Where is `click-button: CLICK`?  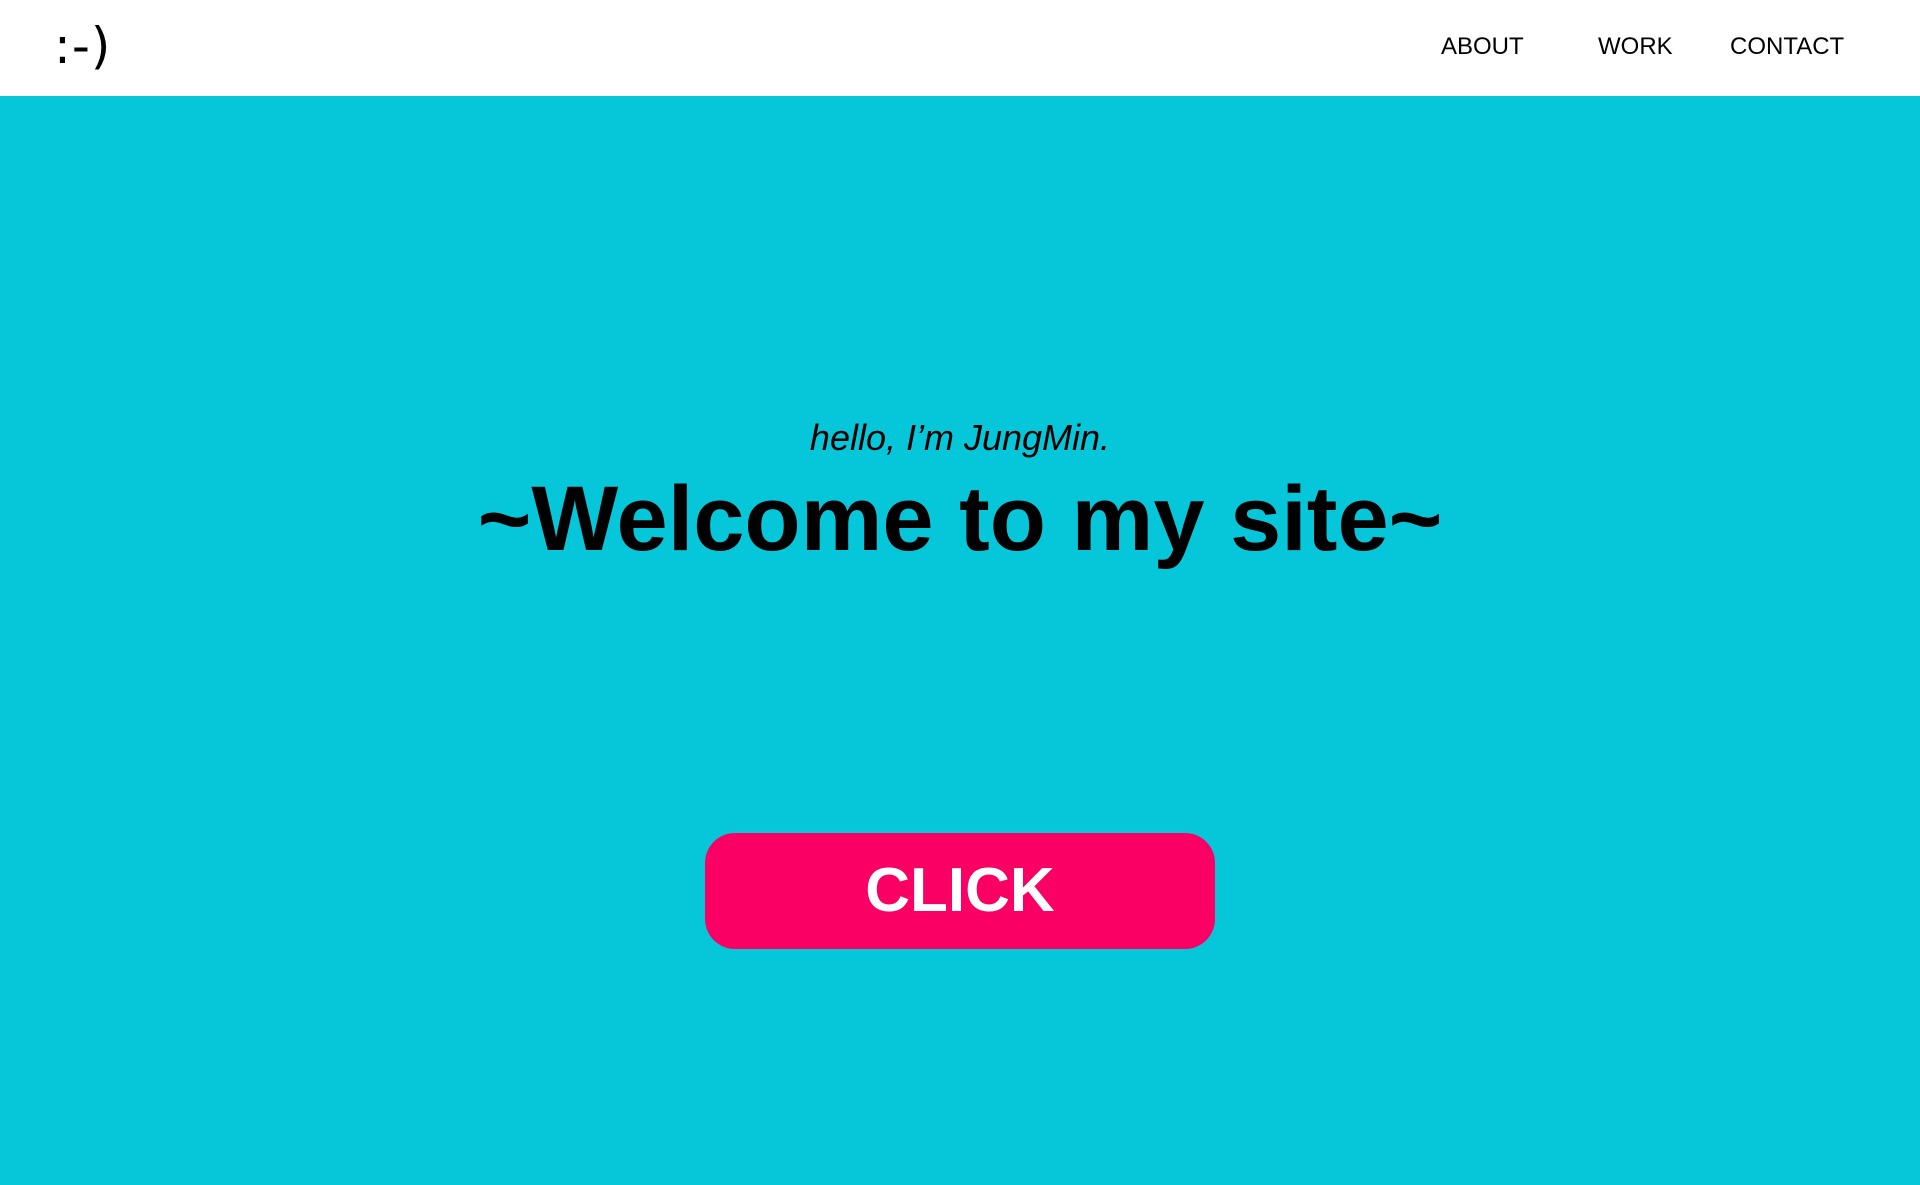
click-button: CLICK is located at coordinates (960, 891).